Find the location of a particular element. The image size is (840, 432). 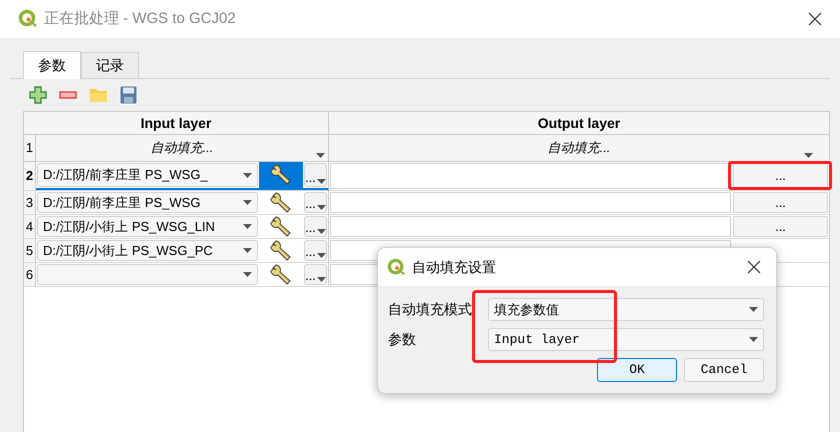

layer-combo: D:/江阴/小街上 PS_WSG_PC is located at coordinates (147, 250).